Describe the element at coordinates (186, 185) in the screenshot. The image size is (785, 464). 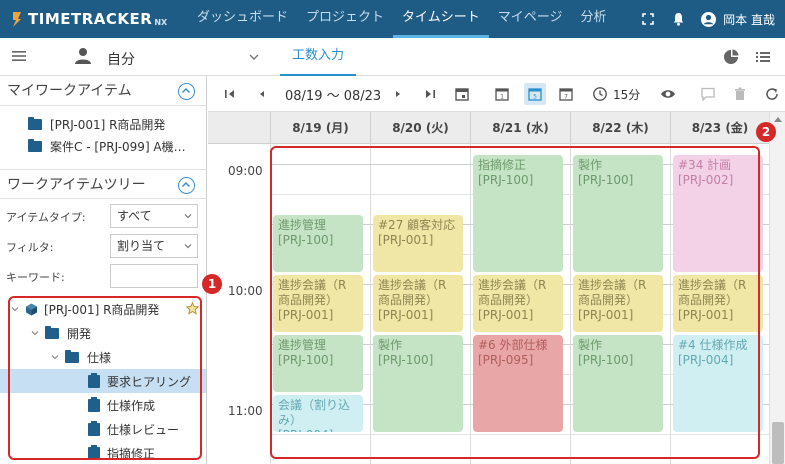
I see `tree-collapse-button` at that location.